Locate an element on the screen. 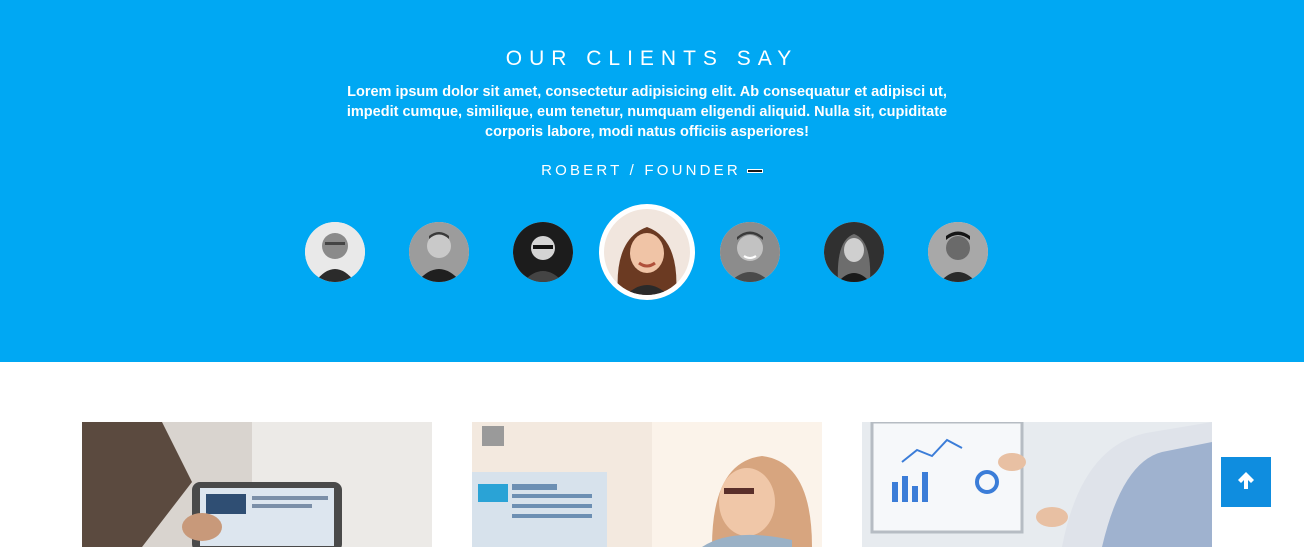 The width and height of the screenshot is (1304, 547). arrow-up-icon is located at coordinates (1246, 482).